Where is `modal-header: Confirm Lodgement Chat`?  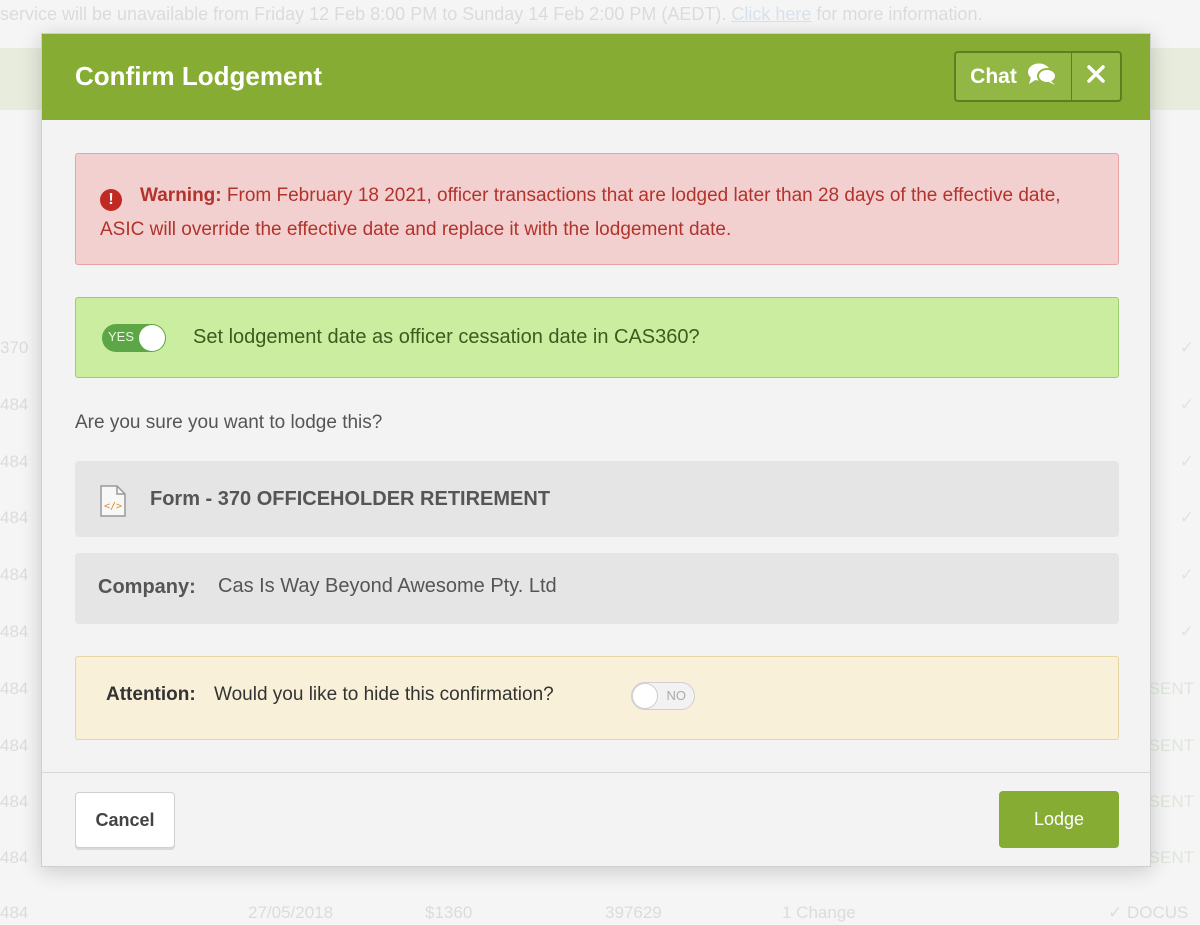
modal-header: Confirm Lodgement Chat is located at coordinates (596, 77).